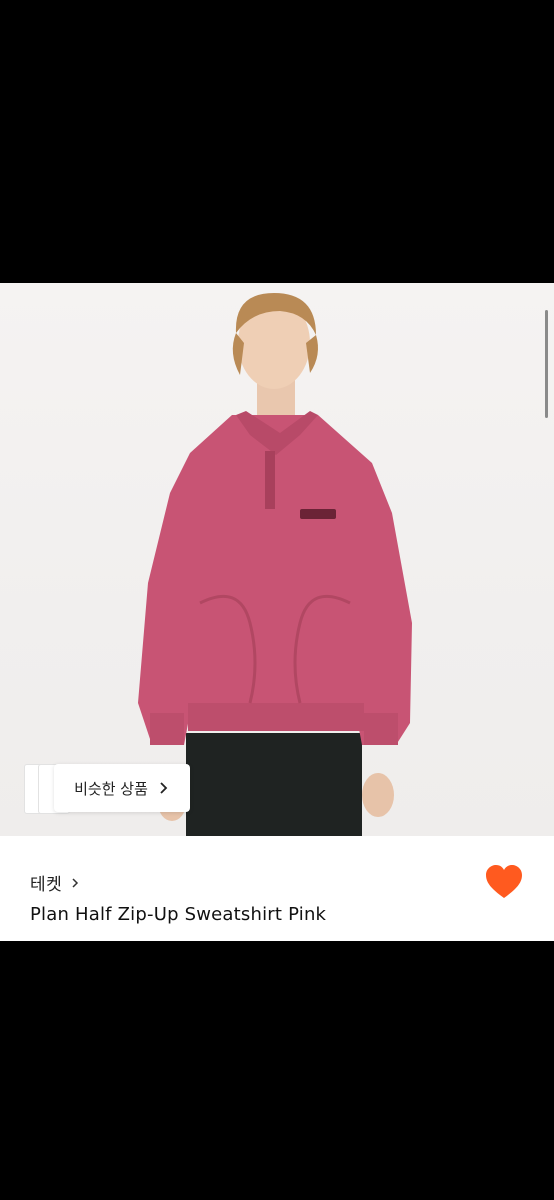 The width and height of the screenshot is (554, 1200). I want to click on product-title: Plan Half Zip-Up Sweatshirt Pink, so click(178, 914).